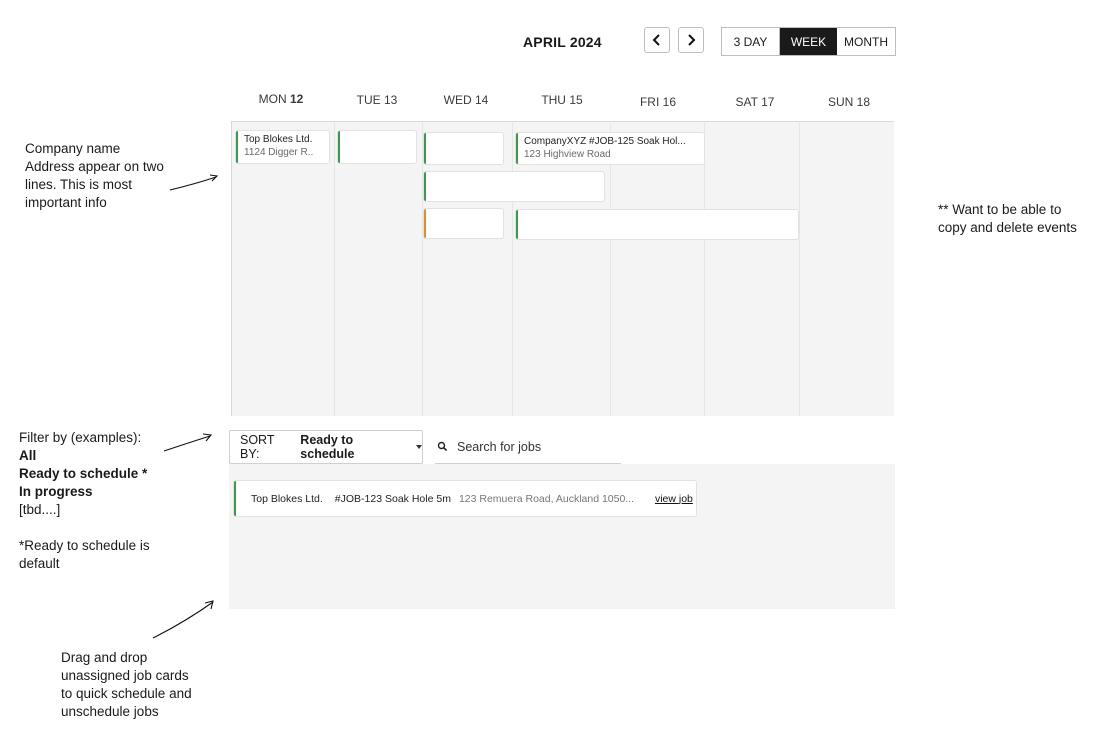  What do you see at coordinates (185, 406) in the screenshot?
I see `annotation-arrows` at bounding box center [185, 406].